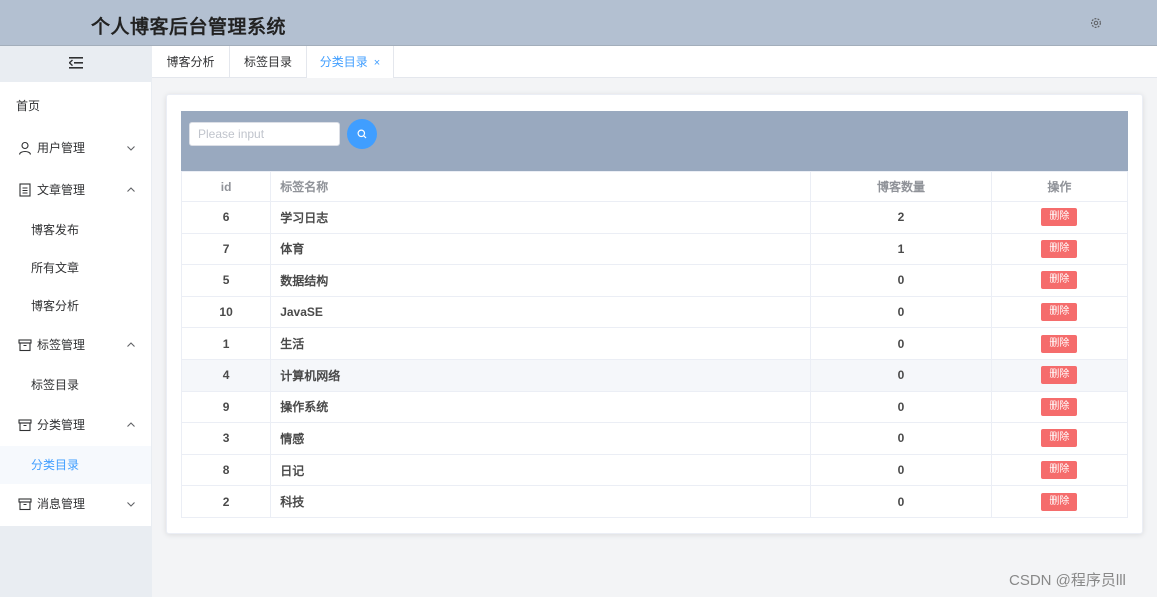  I want to click on menu-item-blog-publish: 博客发布, so click(75, 230).